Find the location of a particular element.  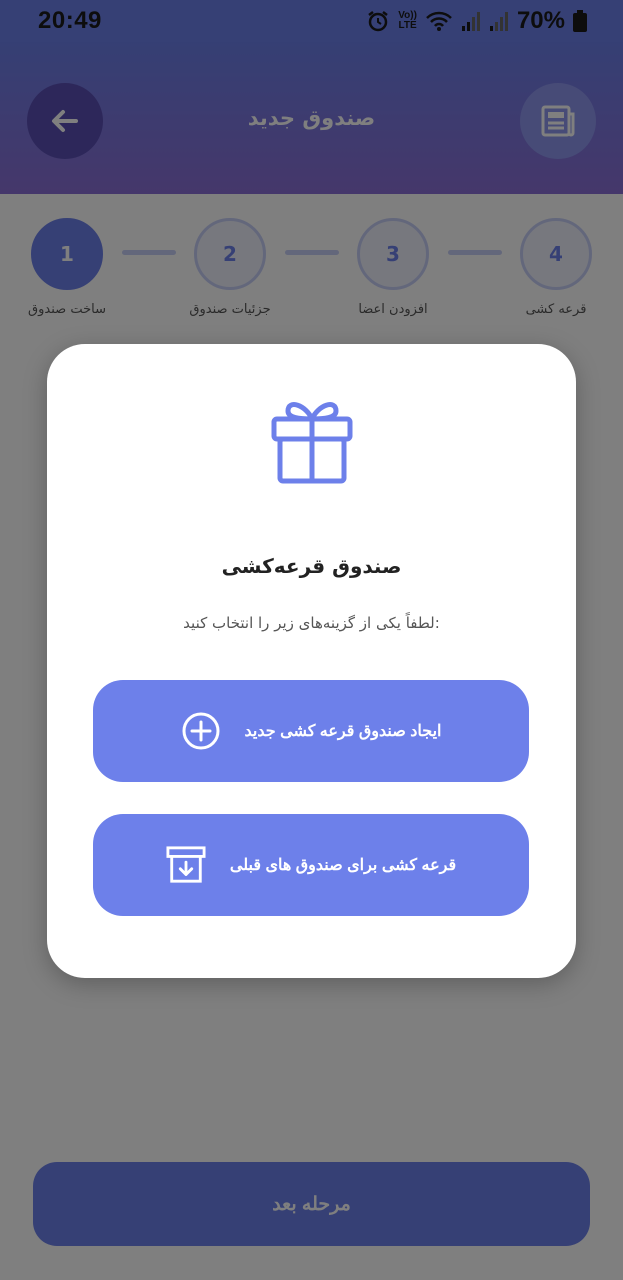

option-label: قرعه کشی برای صندوق های قبلی is located at coordinates (343, 865).